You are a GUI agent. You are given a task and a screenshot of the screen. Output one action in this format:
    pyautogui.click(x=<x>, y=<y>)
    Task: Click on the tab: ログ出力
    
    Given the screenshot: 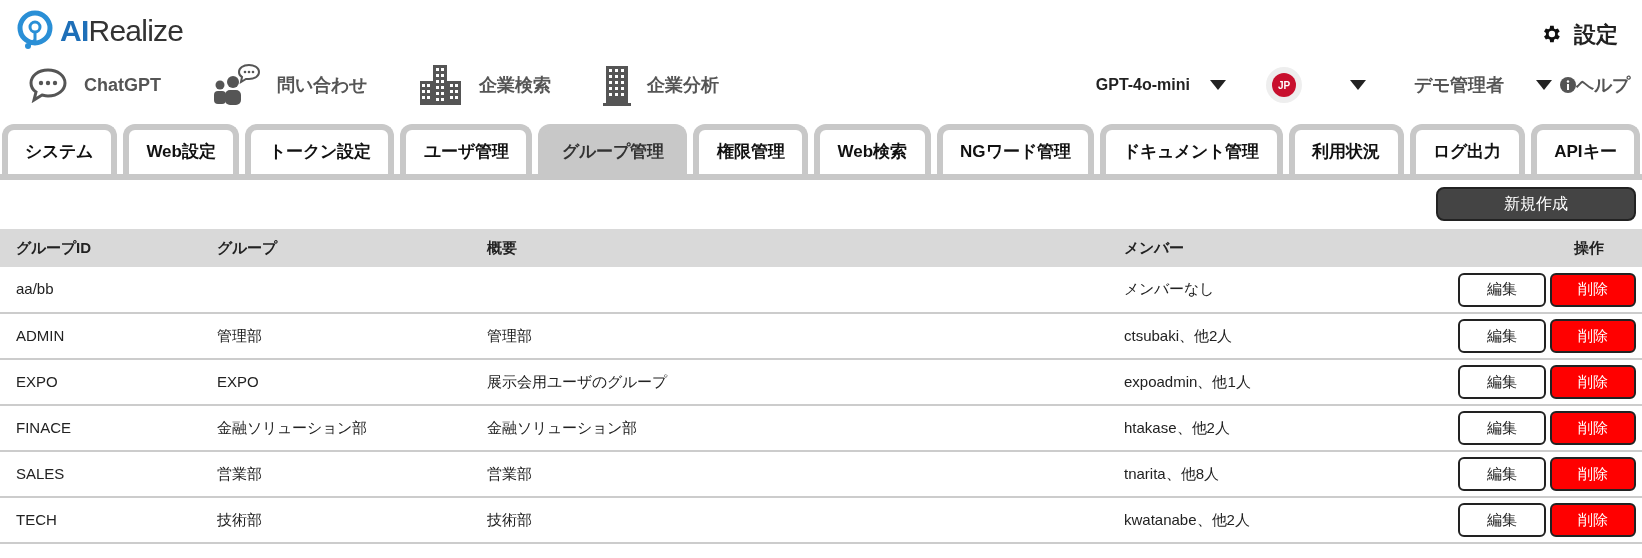 What is the action you would take?
    pyautogui.click(x=1467, y=149)
    